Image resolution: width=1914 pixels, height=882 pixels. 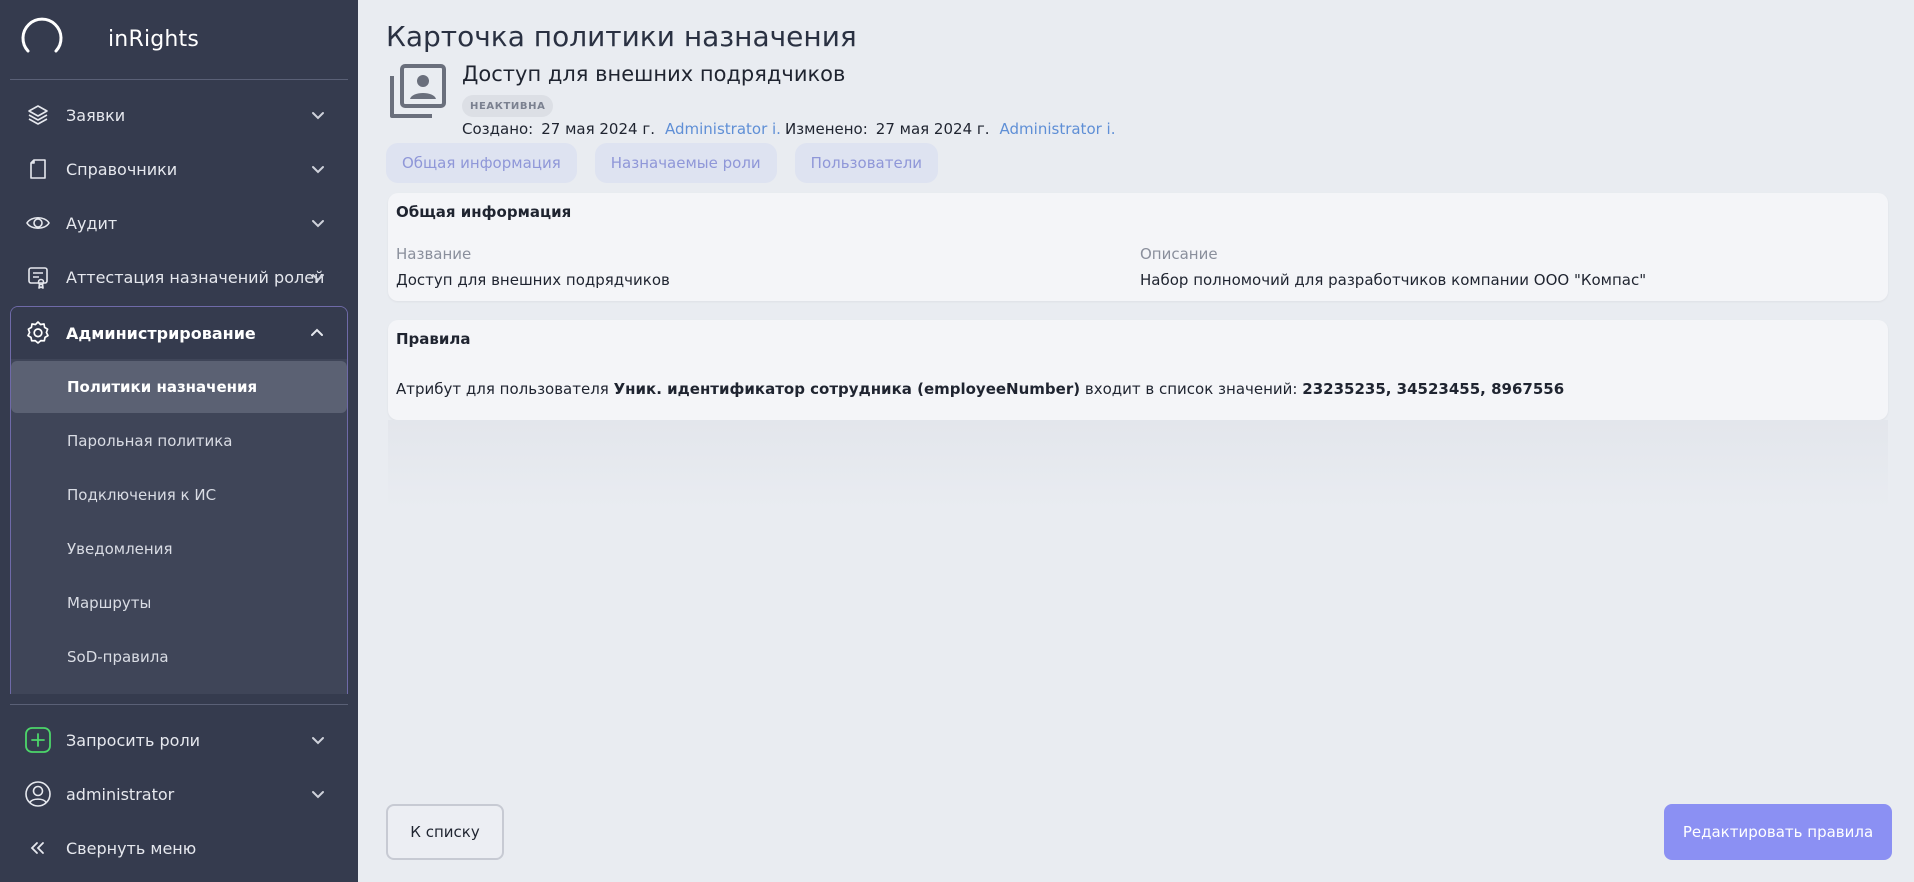 What do you see at coordinates (481, 163) in the screenshot?
I see `tab-general-info: Общая информация` at bounding box center [481, 163].